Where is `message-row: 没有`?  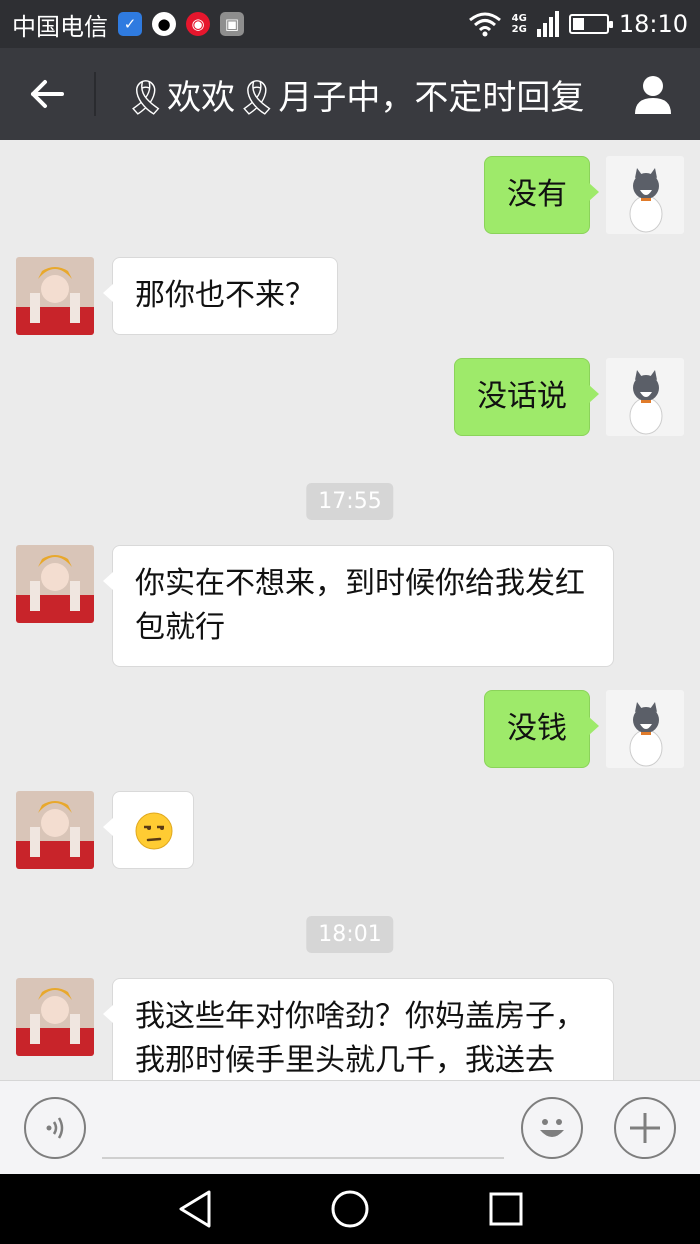 message-row: 没有 is located at coordinates (350, 196).